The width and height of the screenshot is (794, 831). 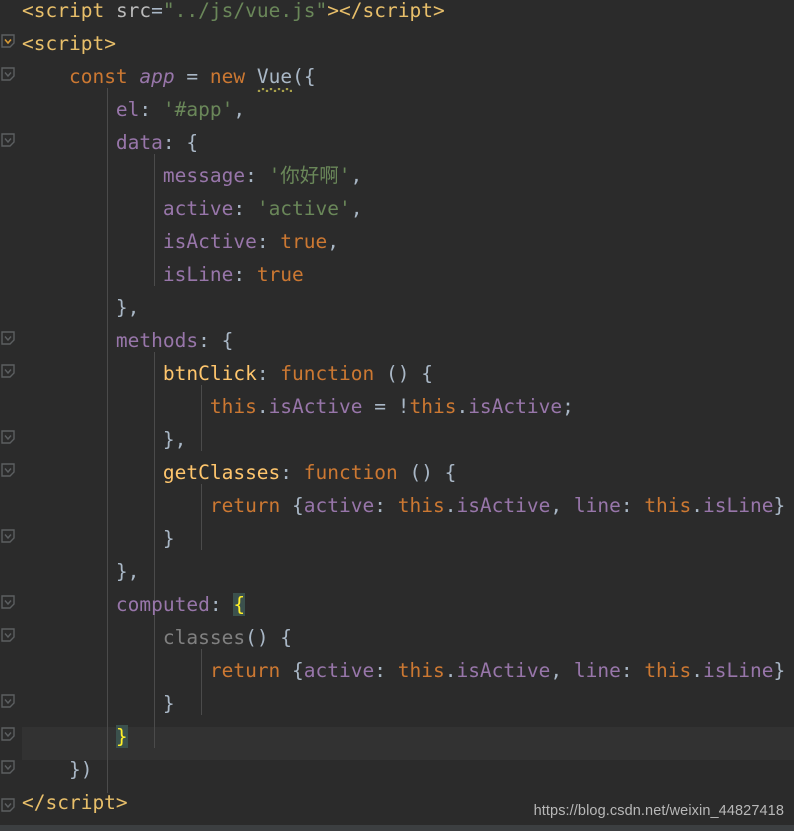 I want to click on code-line-current: }, so click(x=397, y=736).